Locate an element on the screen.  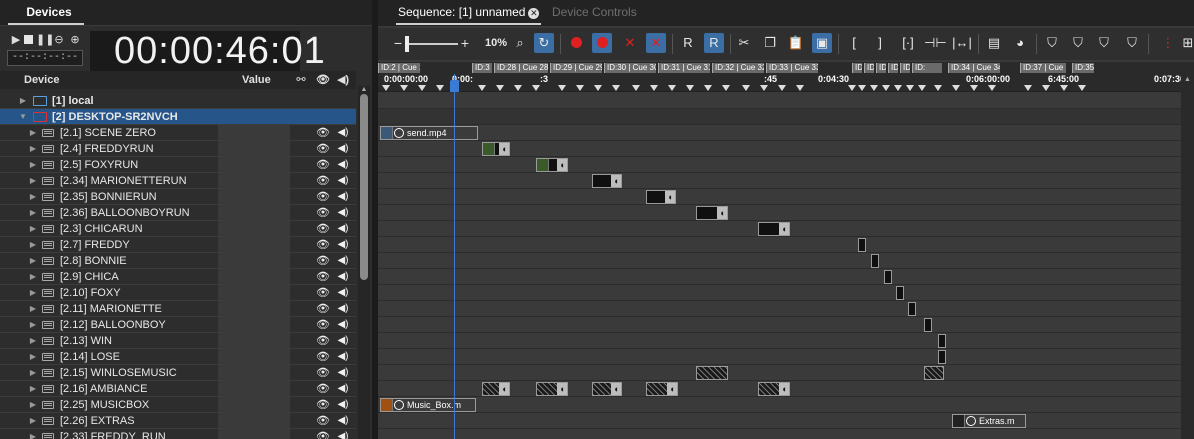
record-active-icon is located at coordinates (602, 43).